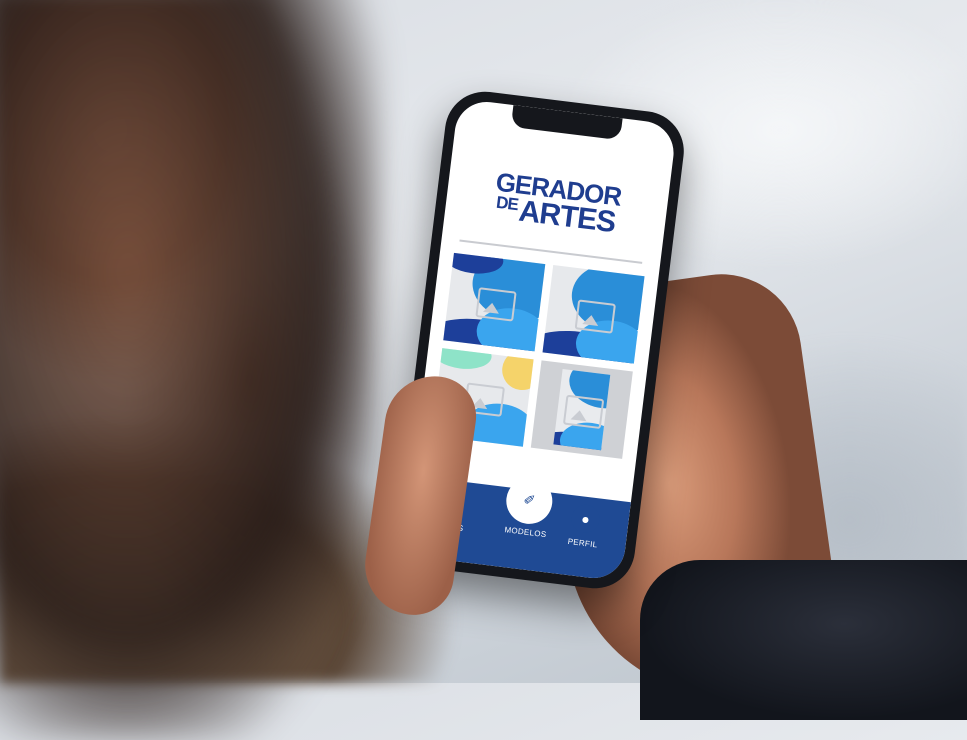  What do you see at coordinates (507, 203) in the screenshot?
I see `logo-small: DE` at bounding box center [507, 203].